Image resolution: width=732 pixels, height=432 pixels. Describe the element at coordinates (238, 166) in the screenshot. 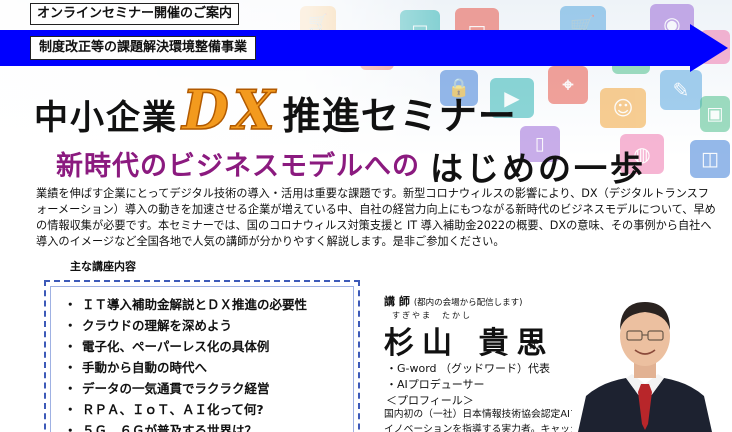

I see `subtitle-left: 新時代のビジネスモデルへの` at that location.